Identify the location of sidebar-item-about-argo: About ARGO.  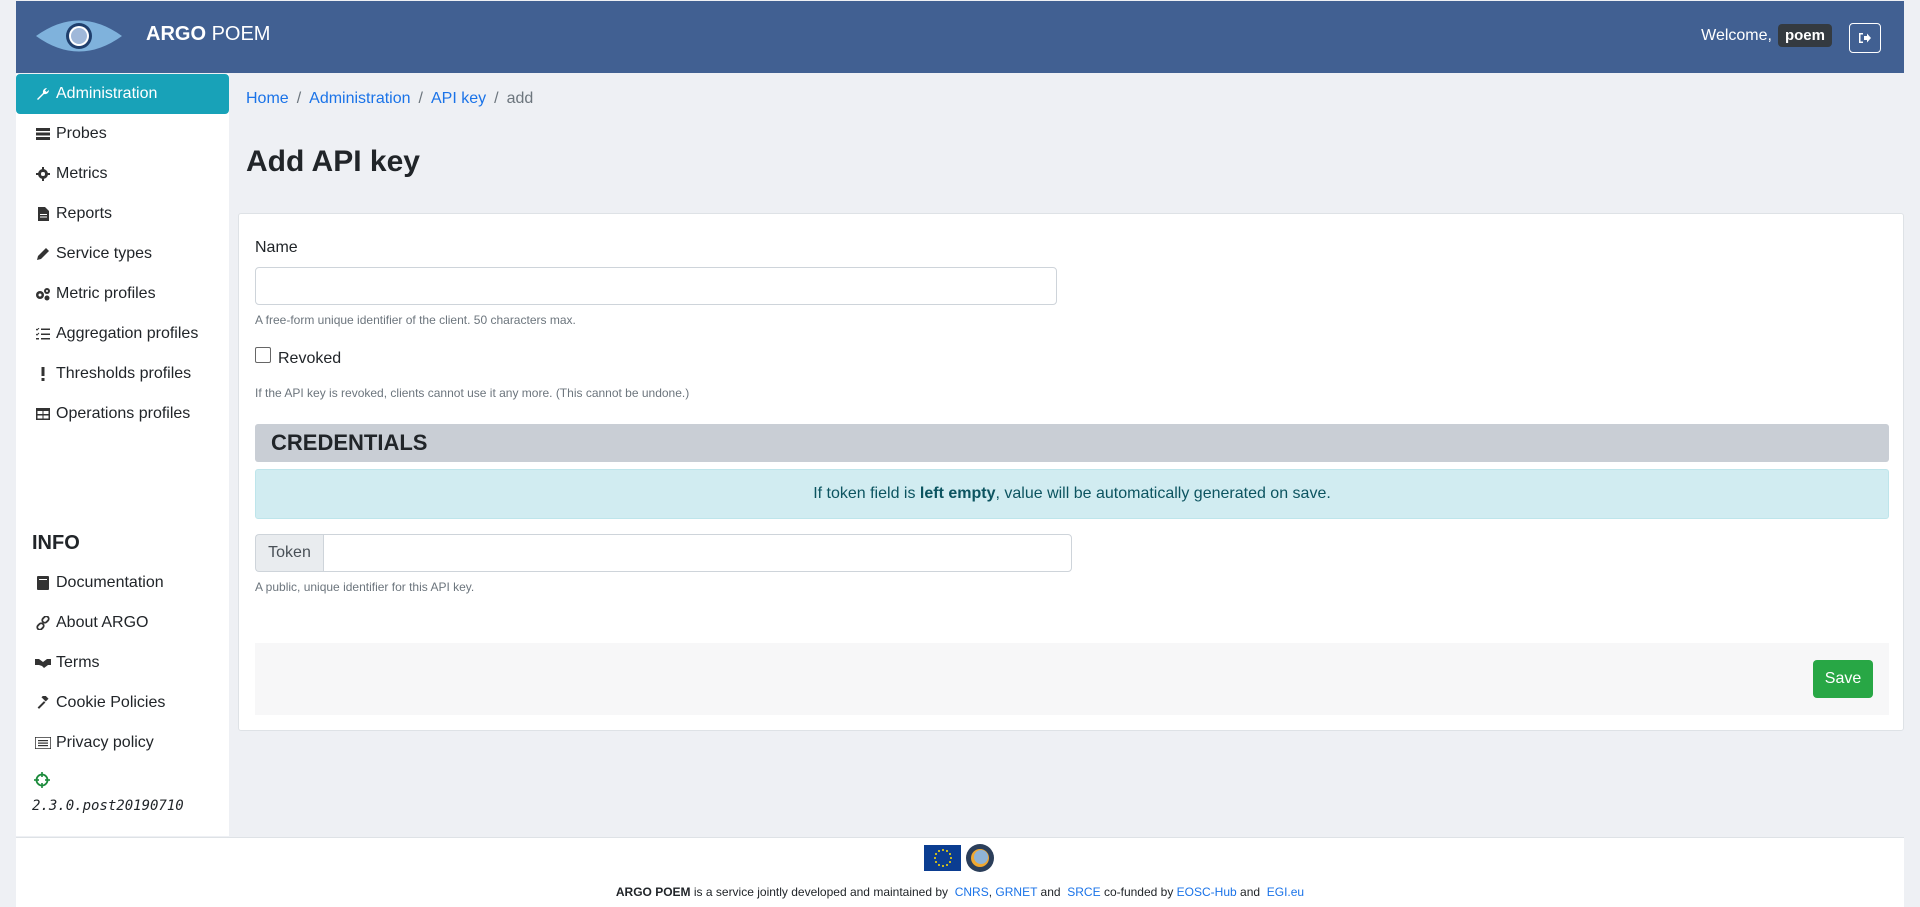
(122, 623).